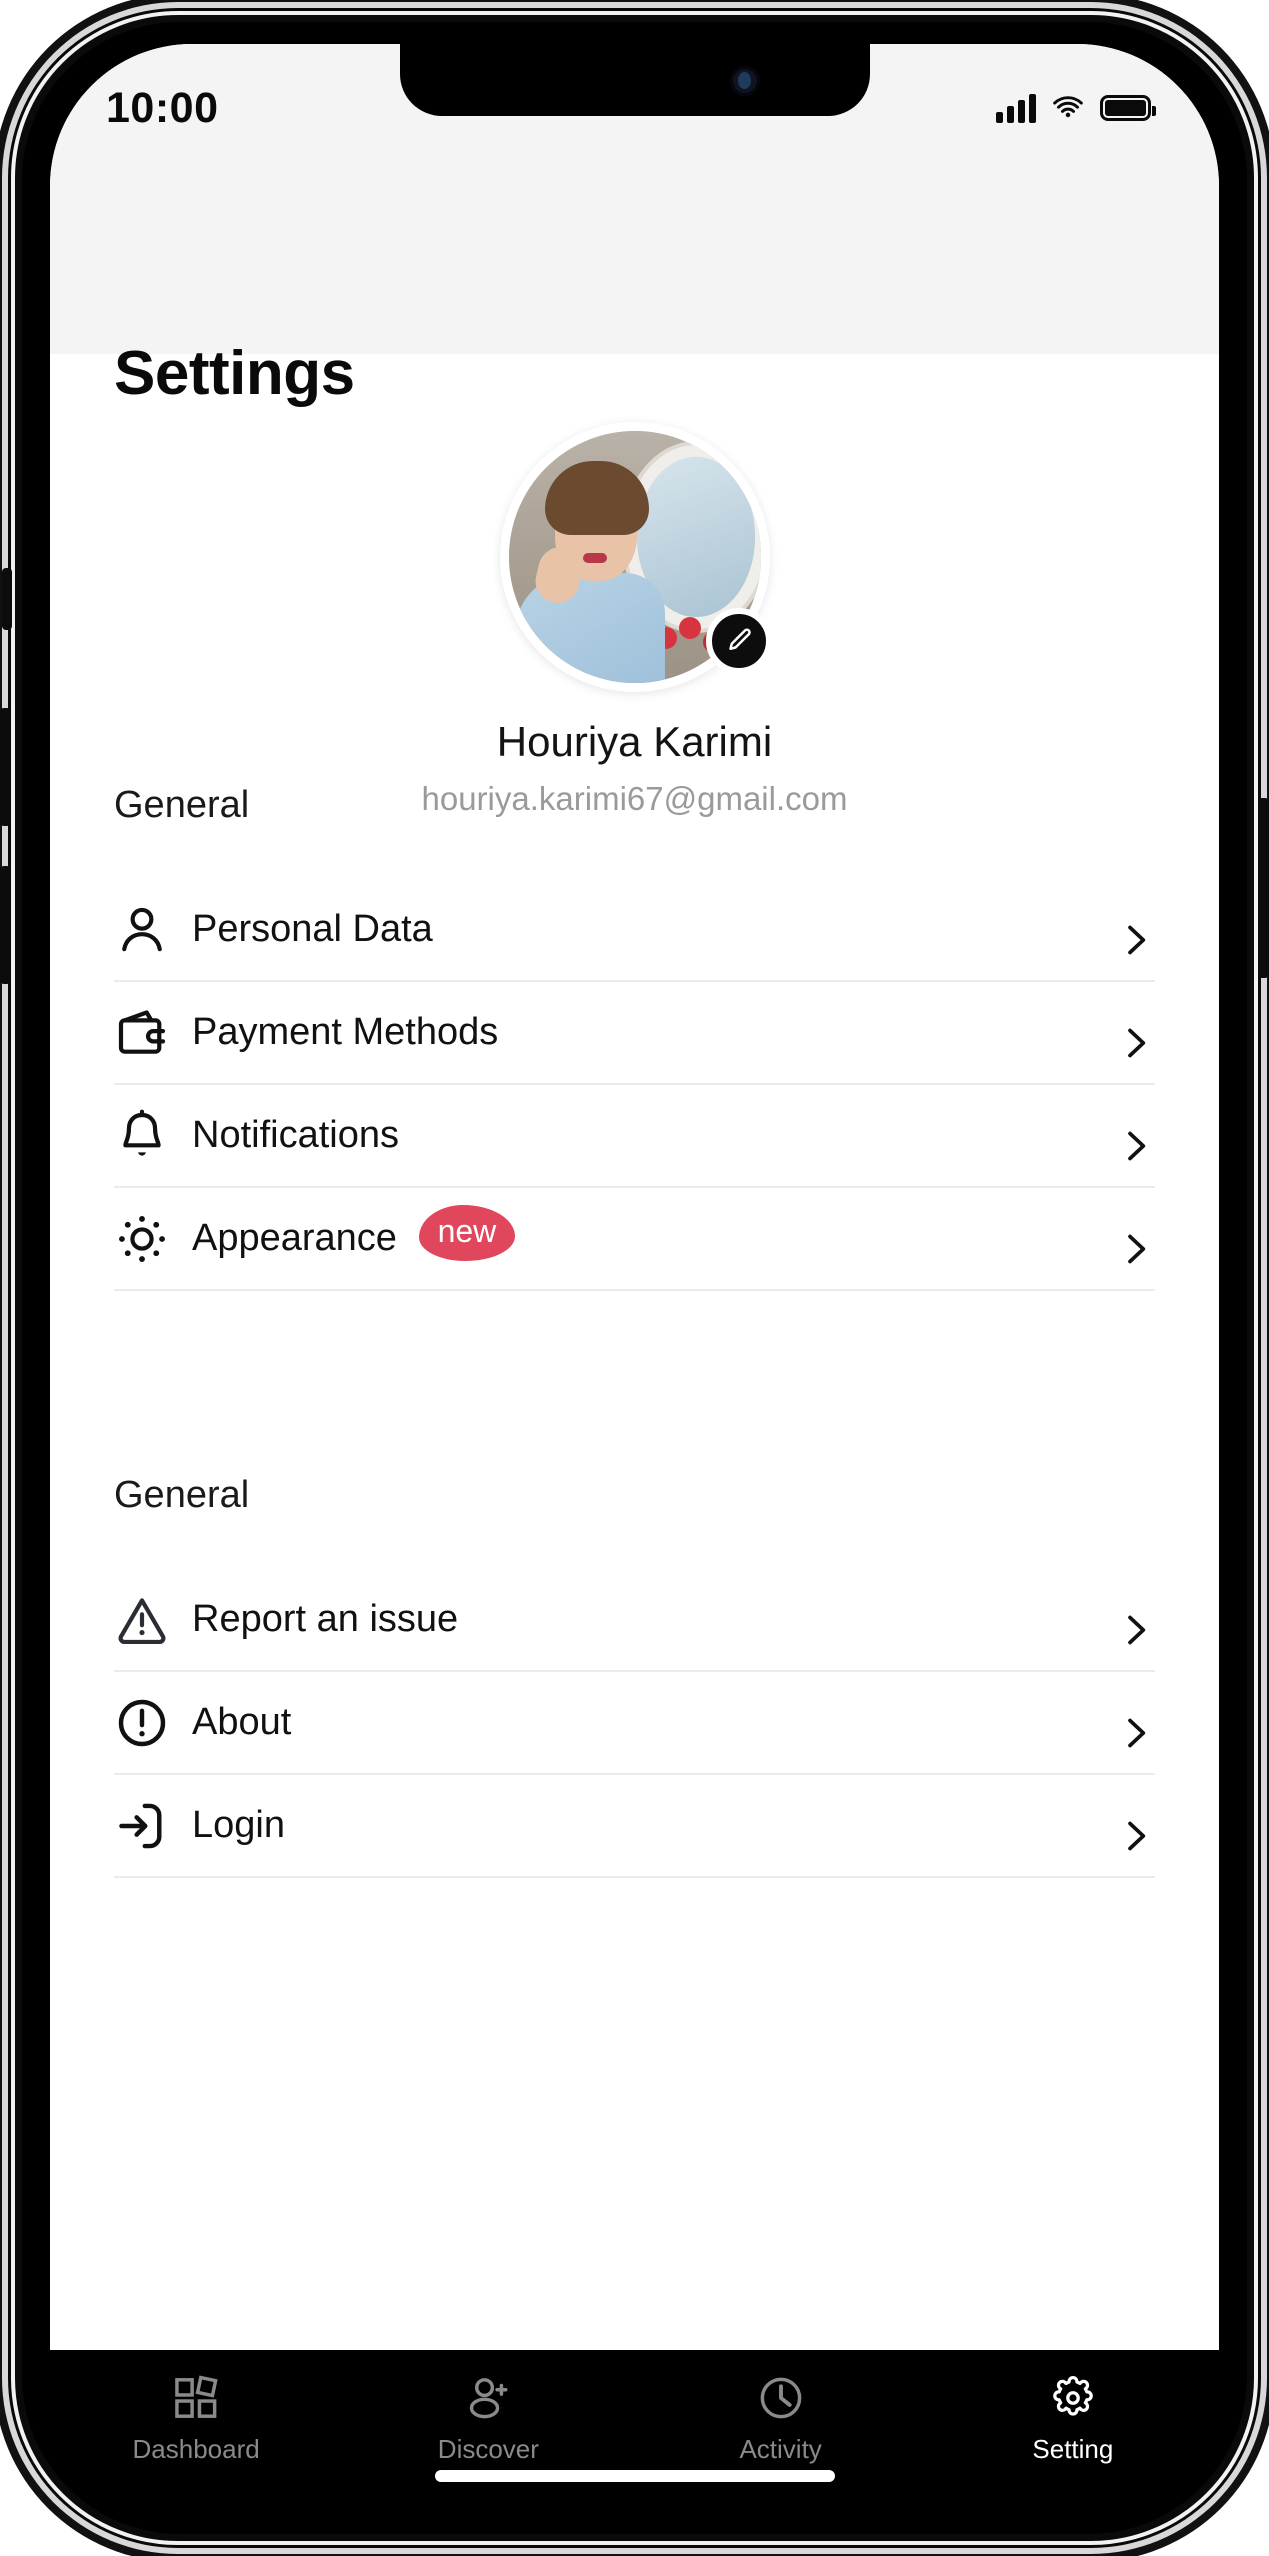  What do you see at coordinates (295, 1135) in the screenshot?
I see `menu-item-label: Notifications` at bounding box center [295, 1135].